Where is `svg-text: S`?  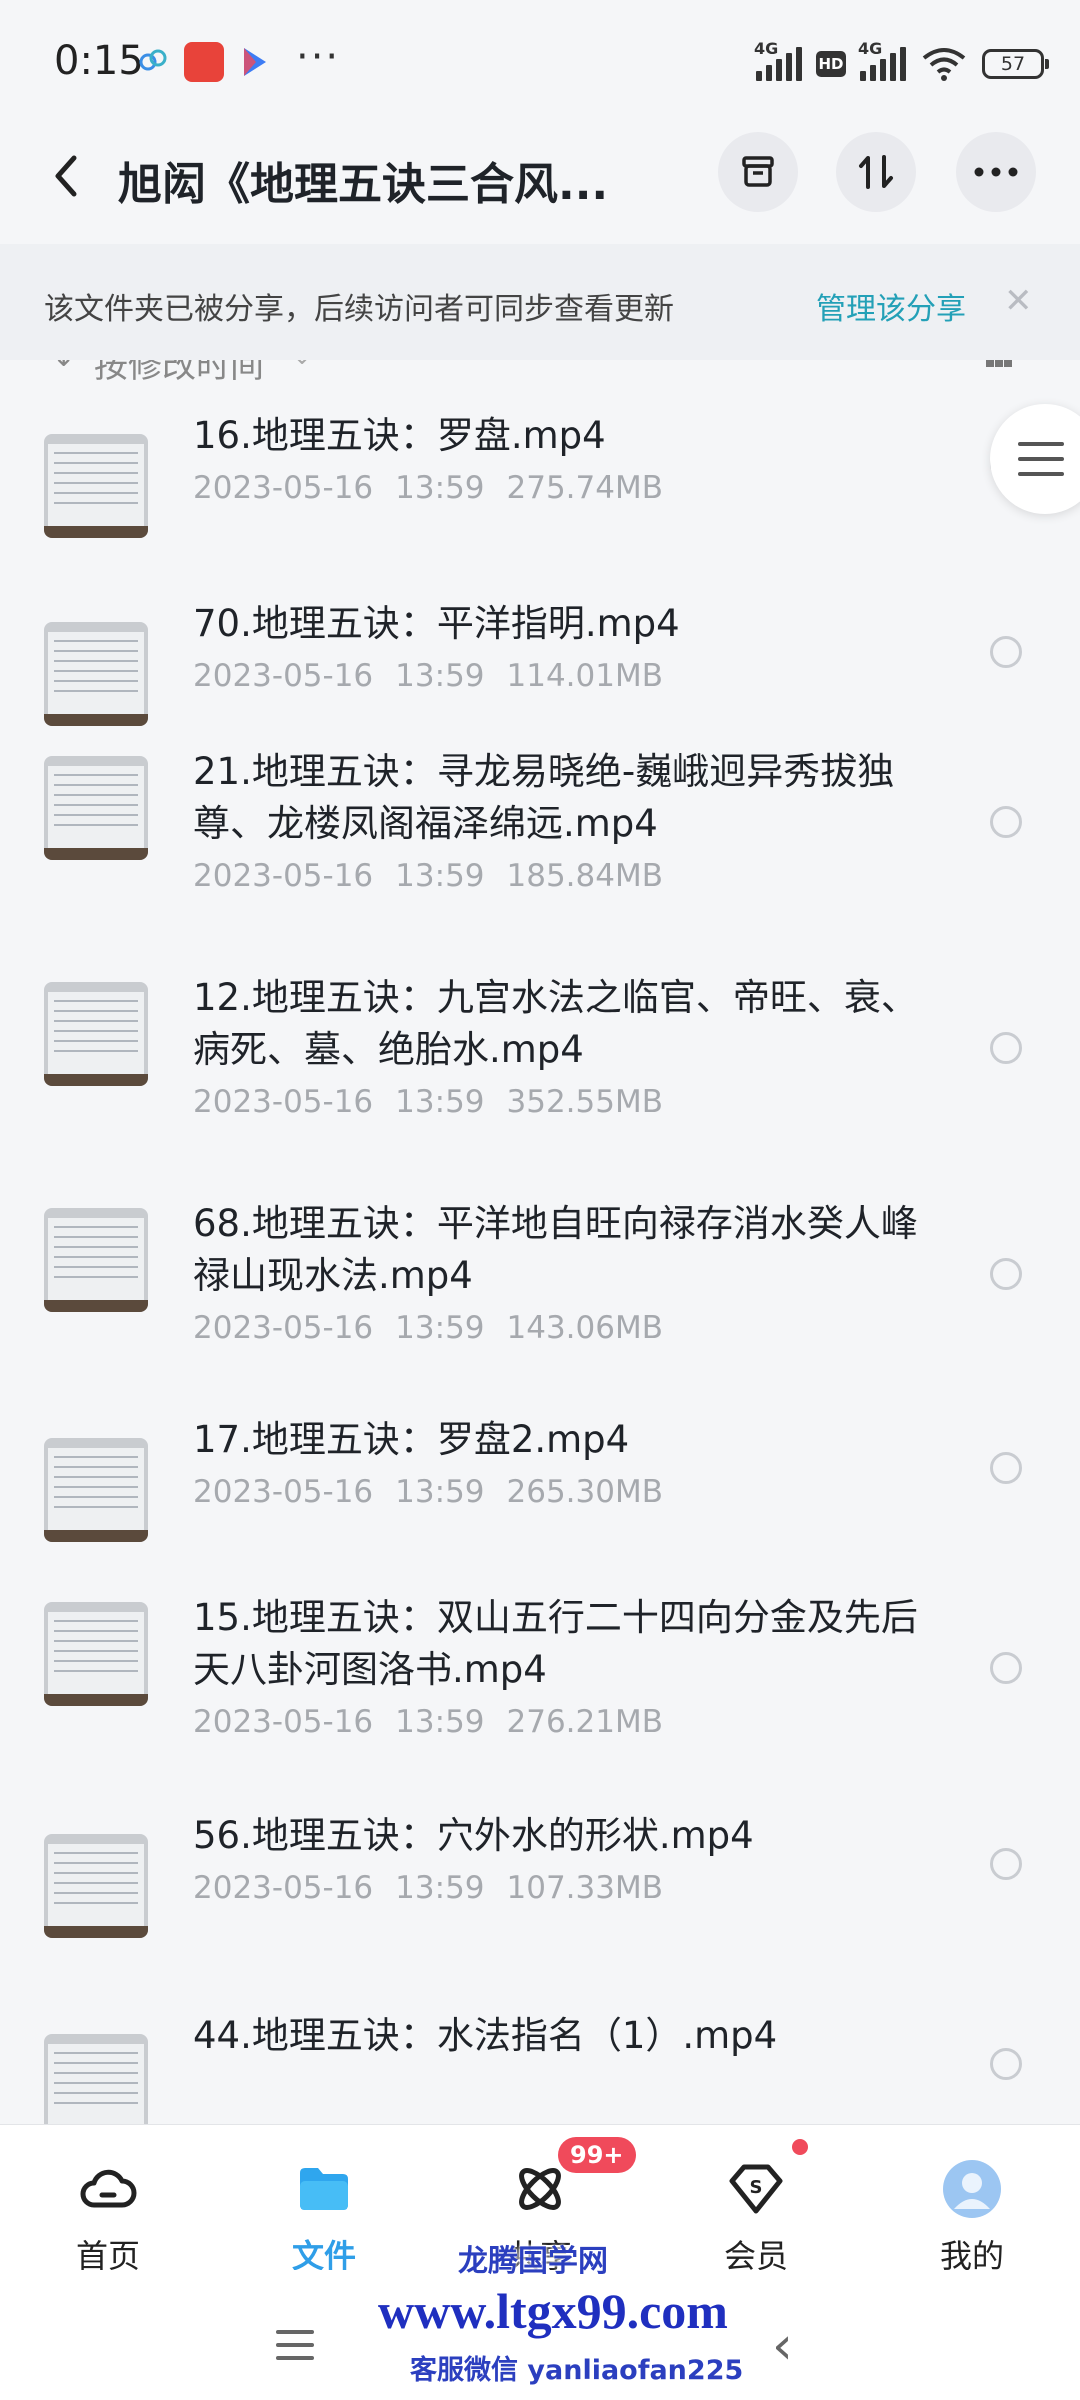 svg-text: S is located at coordinates (756, 2187).